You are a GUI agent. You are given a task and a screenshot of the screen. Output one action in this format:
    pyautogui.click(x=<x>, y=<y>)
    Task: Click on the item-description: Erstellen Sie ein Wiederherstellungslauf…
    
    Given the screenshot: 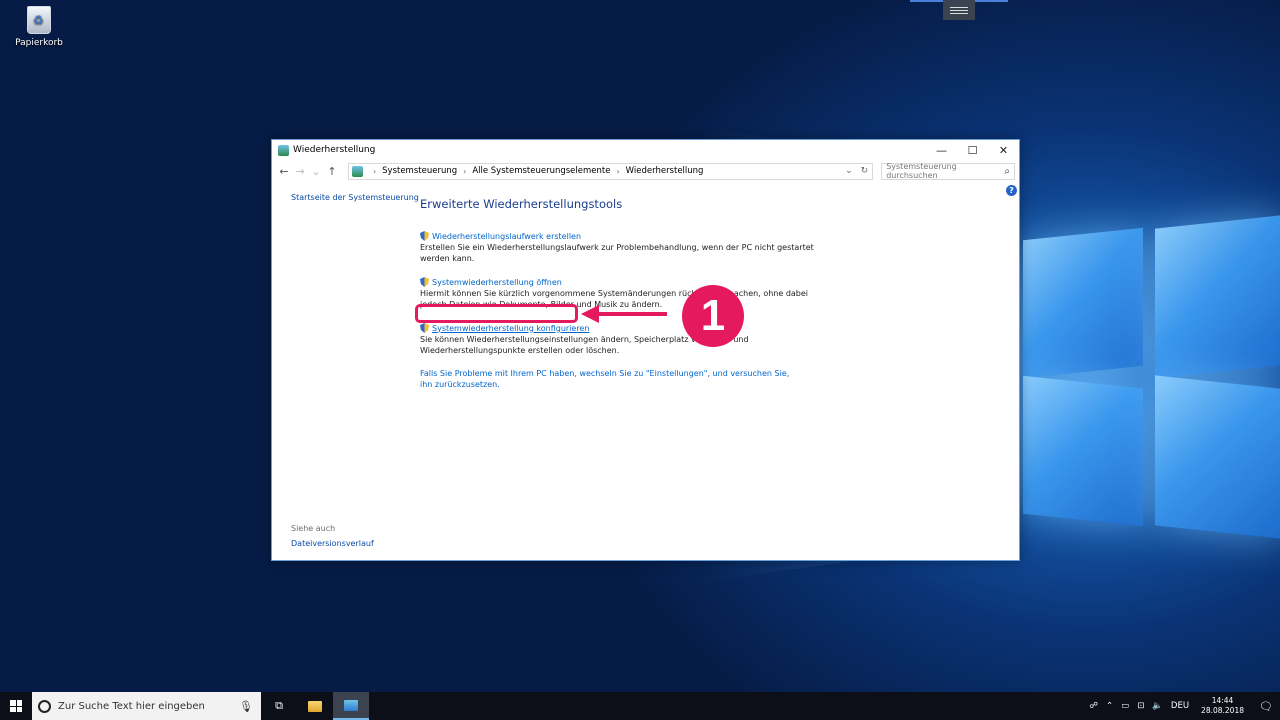 What is the action you would take?
    pyautogui.click(x=617, y=253)
    